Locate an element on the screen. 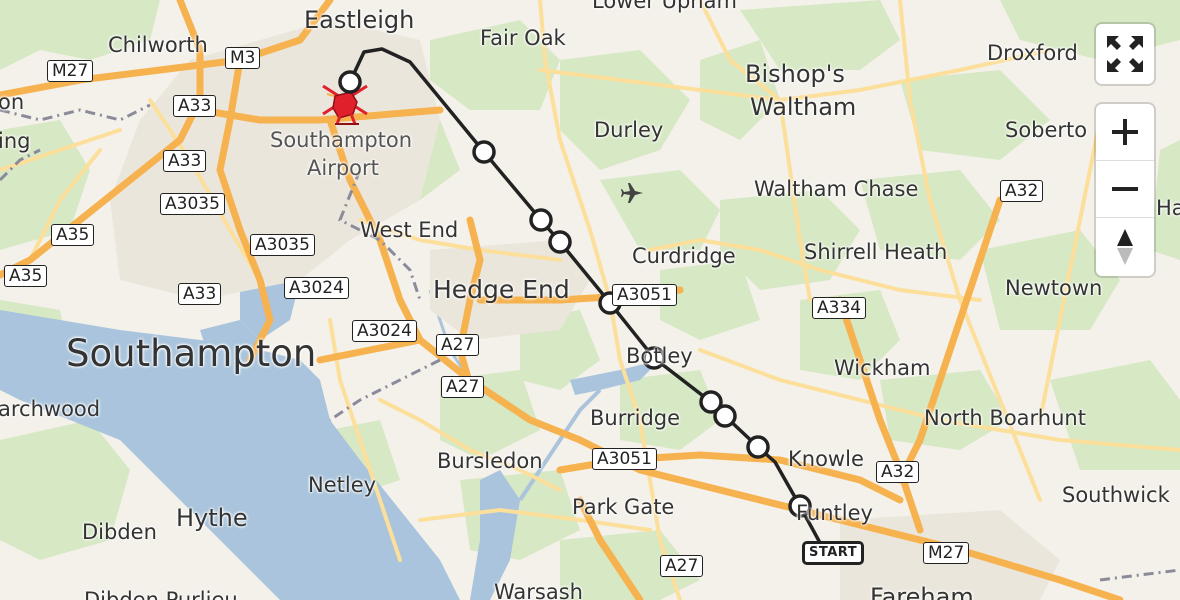 Image resolution: width=1180 pixels, height=600 pixels. place-newtown: Newtown is located at coordinates (1054, 288).